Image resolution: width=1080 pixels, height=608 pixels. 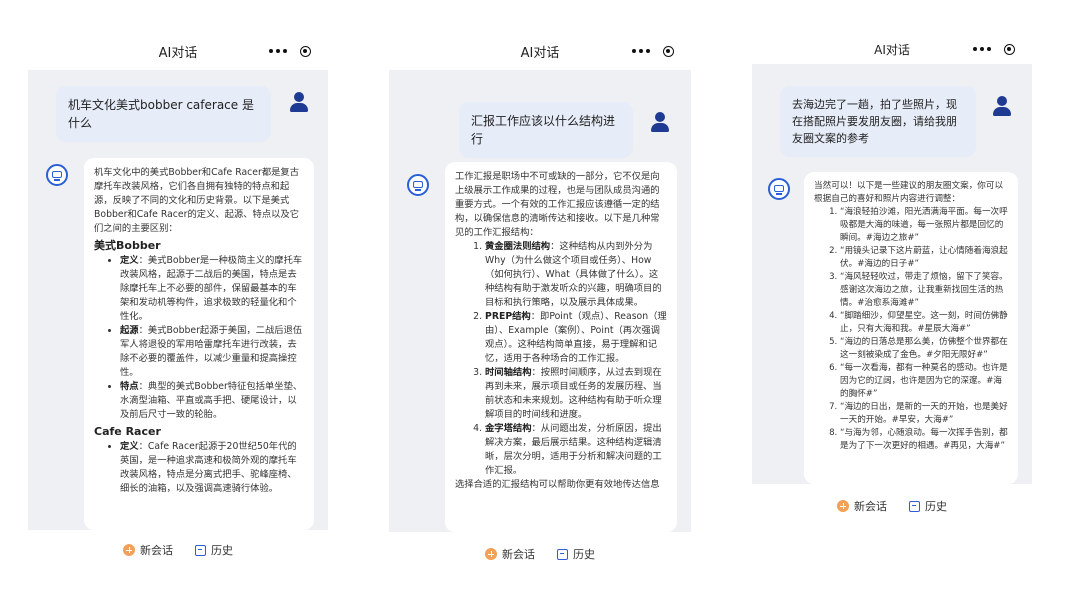 I want to click on user-message: 去海边完了一趟，拍了些照片，现在搭配照片要发朋友圈，请给我朋友圈文案的参考, so click(x=878, y=121).